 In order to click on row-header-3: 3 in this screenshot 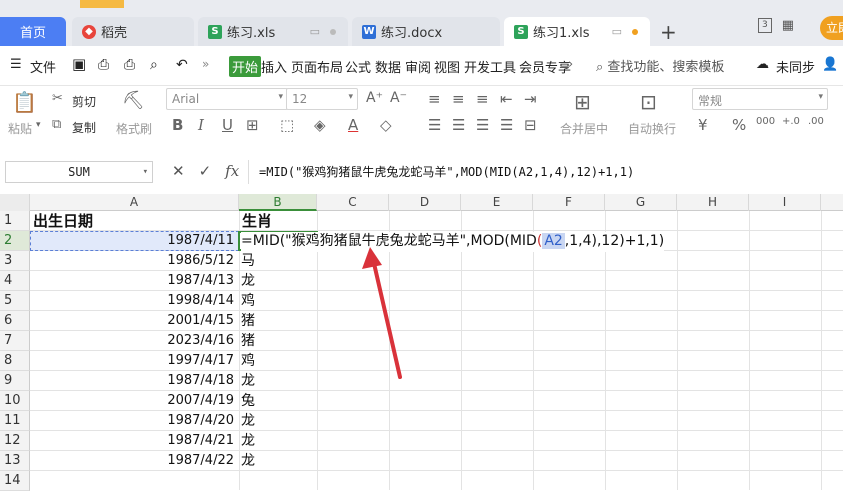, I will do `click(15, 261)`.